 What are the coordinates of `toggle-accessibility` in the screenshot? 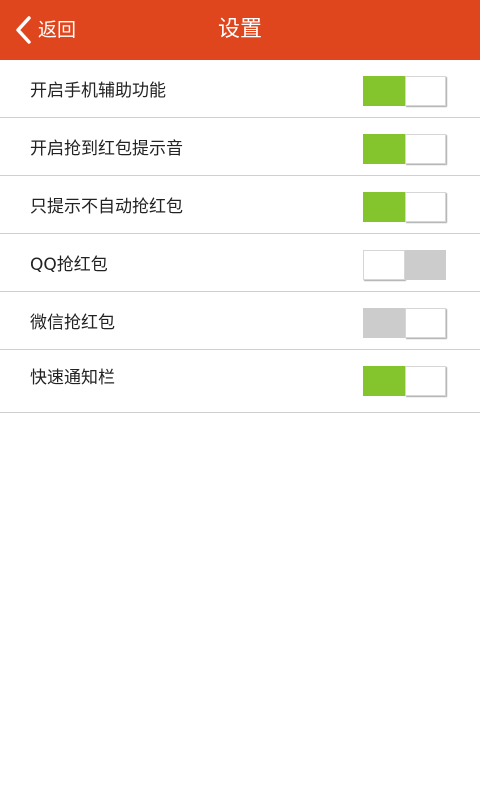 It's located at (404, 91).